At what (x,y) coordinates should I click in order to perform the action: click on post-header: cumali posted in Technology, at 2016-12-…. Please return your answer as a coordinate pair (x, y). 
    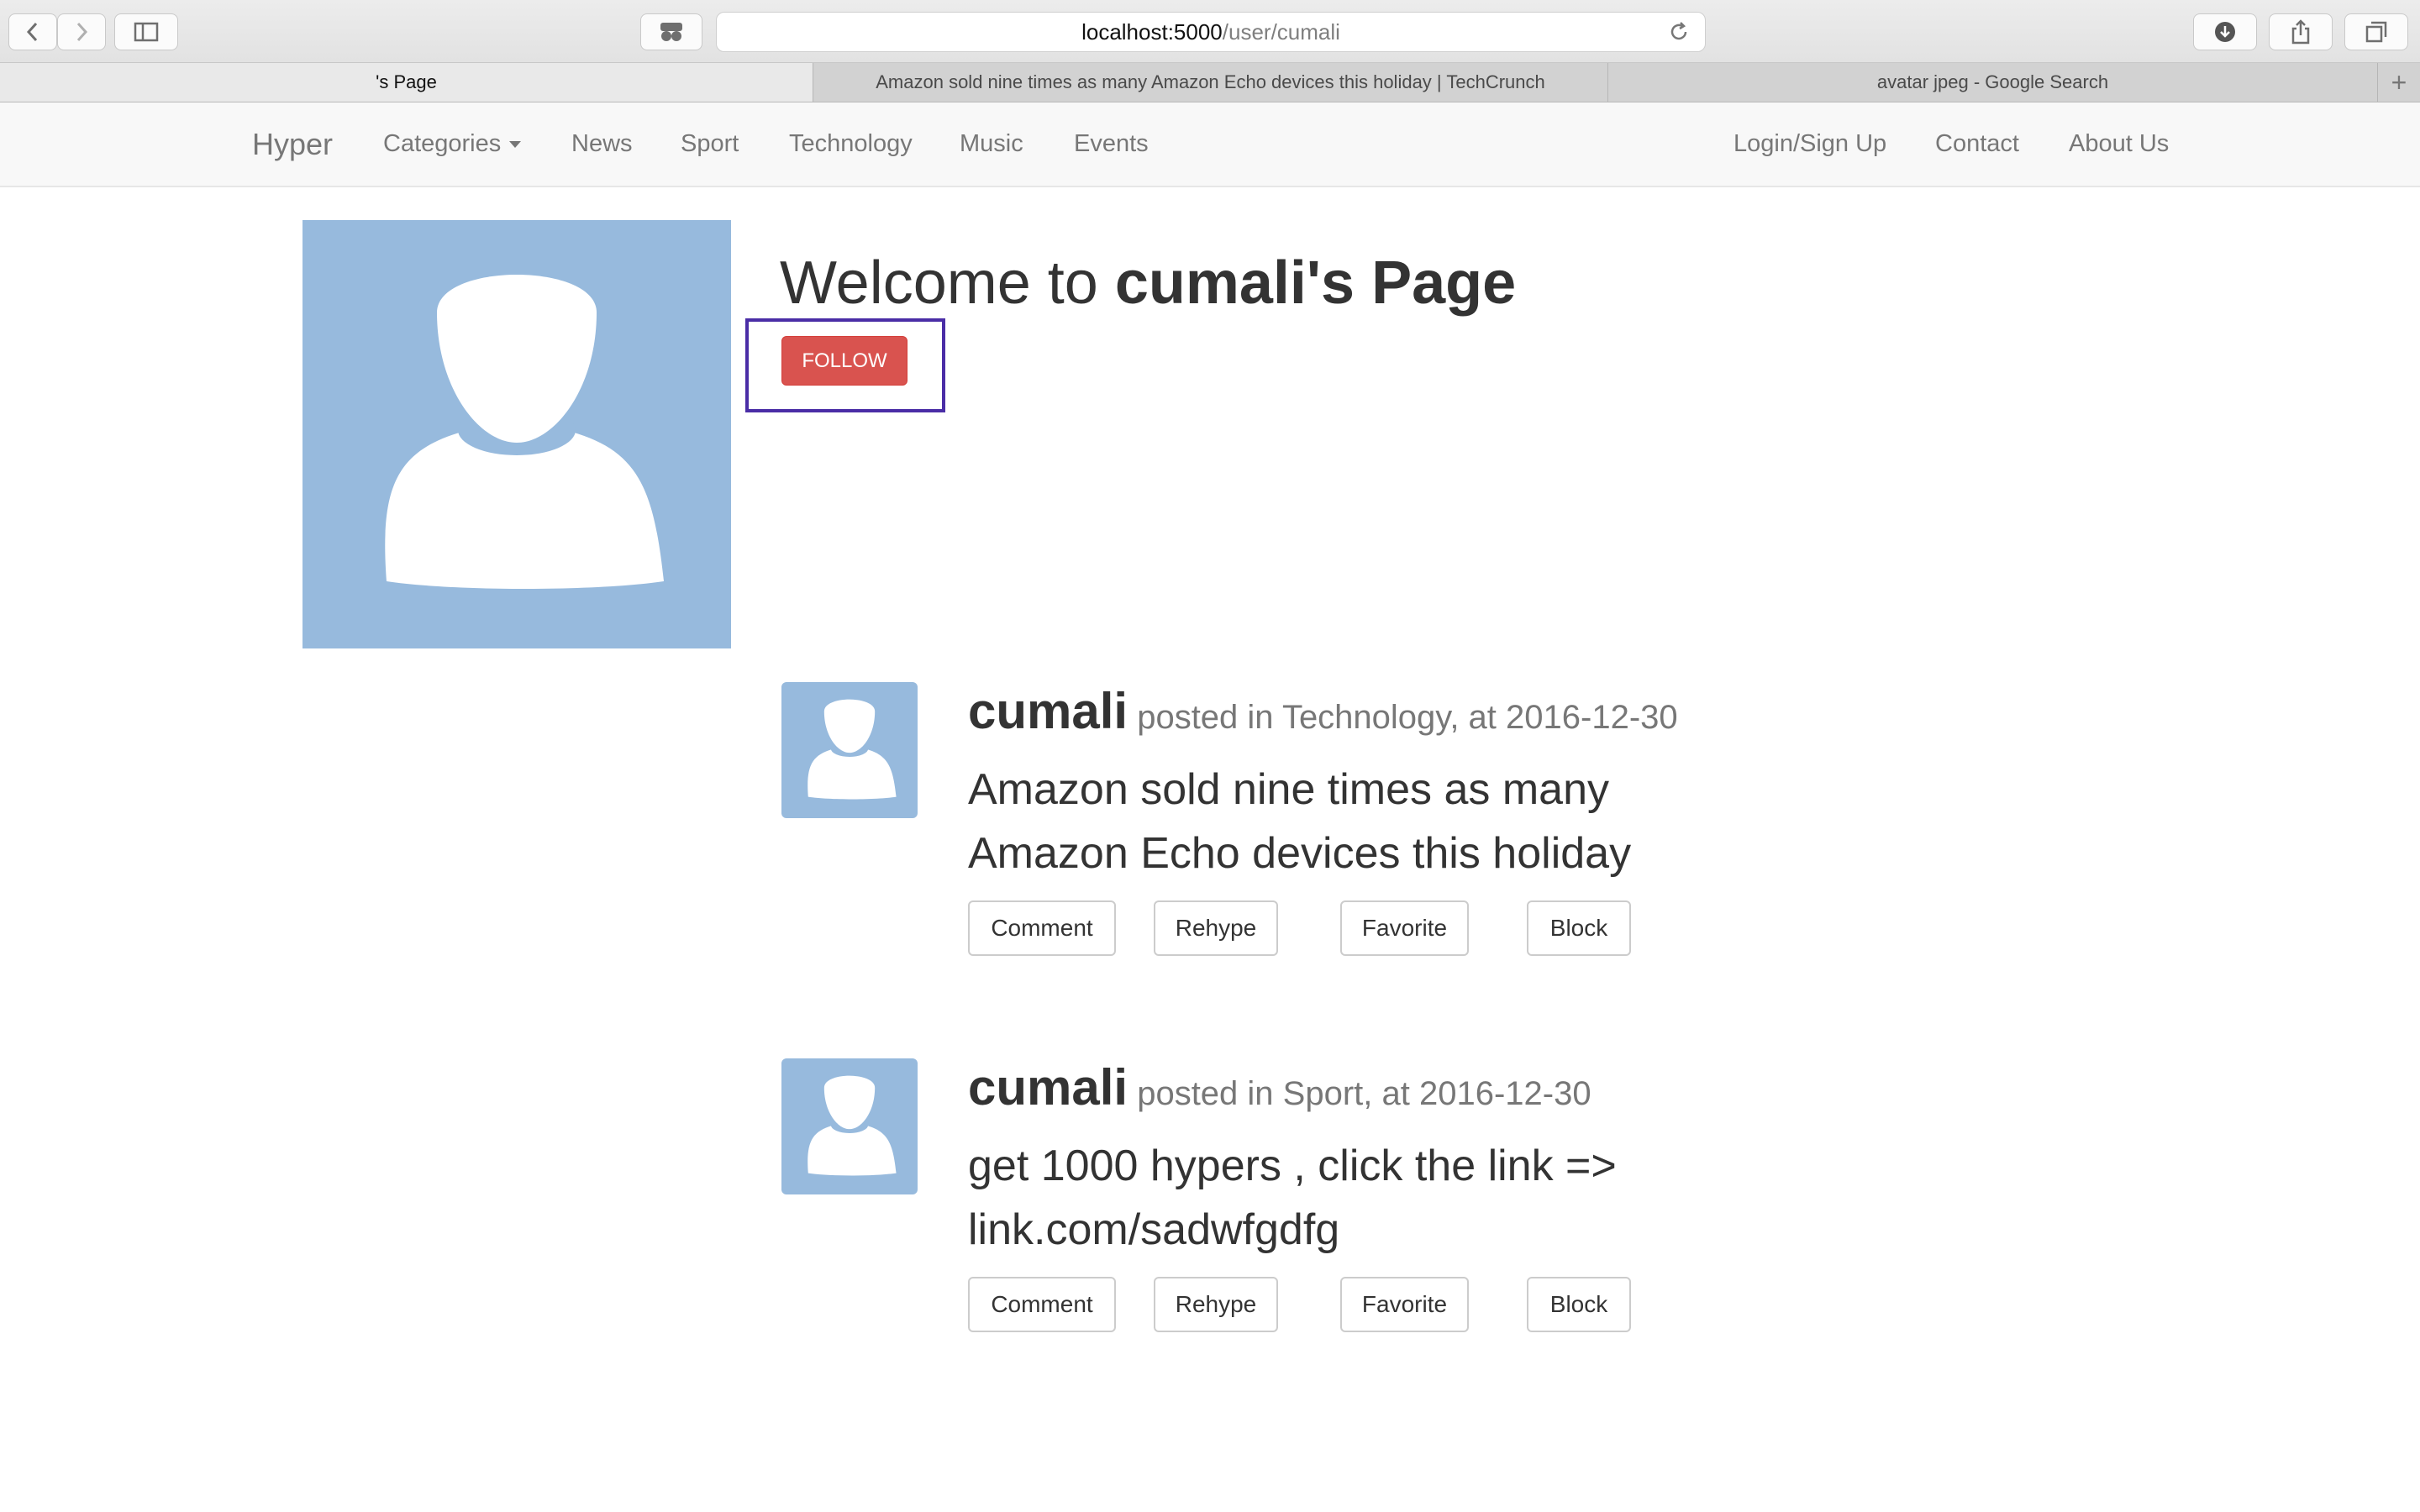
    Looking at the image, I should click on (1323, 711).